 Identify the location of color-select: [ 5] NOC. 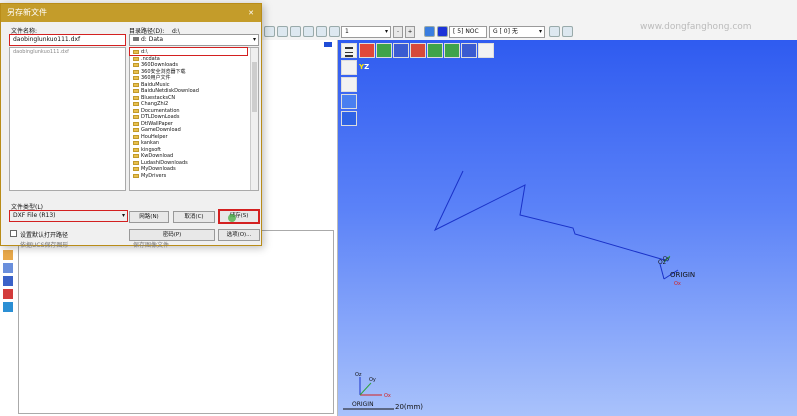
(468, 32).